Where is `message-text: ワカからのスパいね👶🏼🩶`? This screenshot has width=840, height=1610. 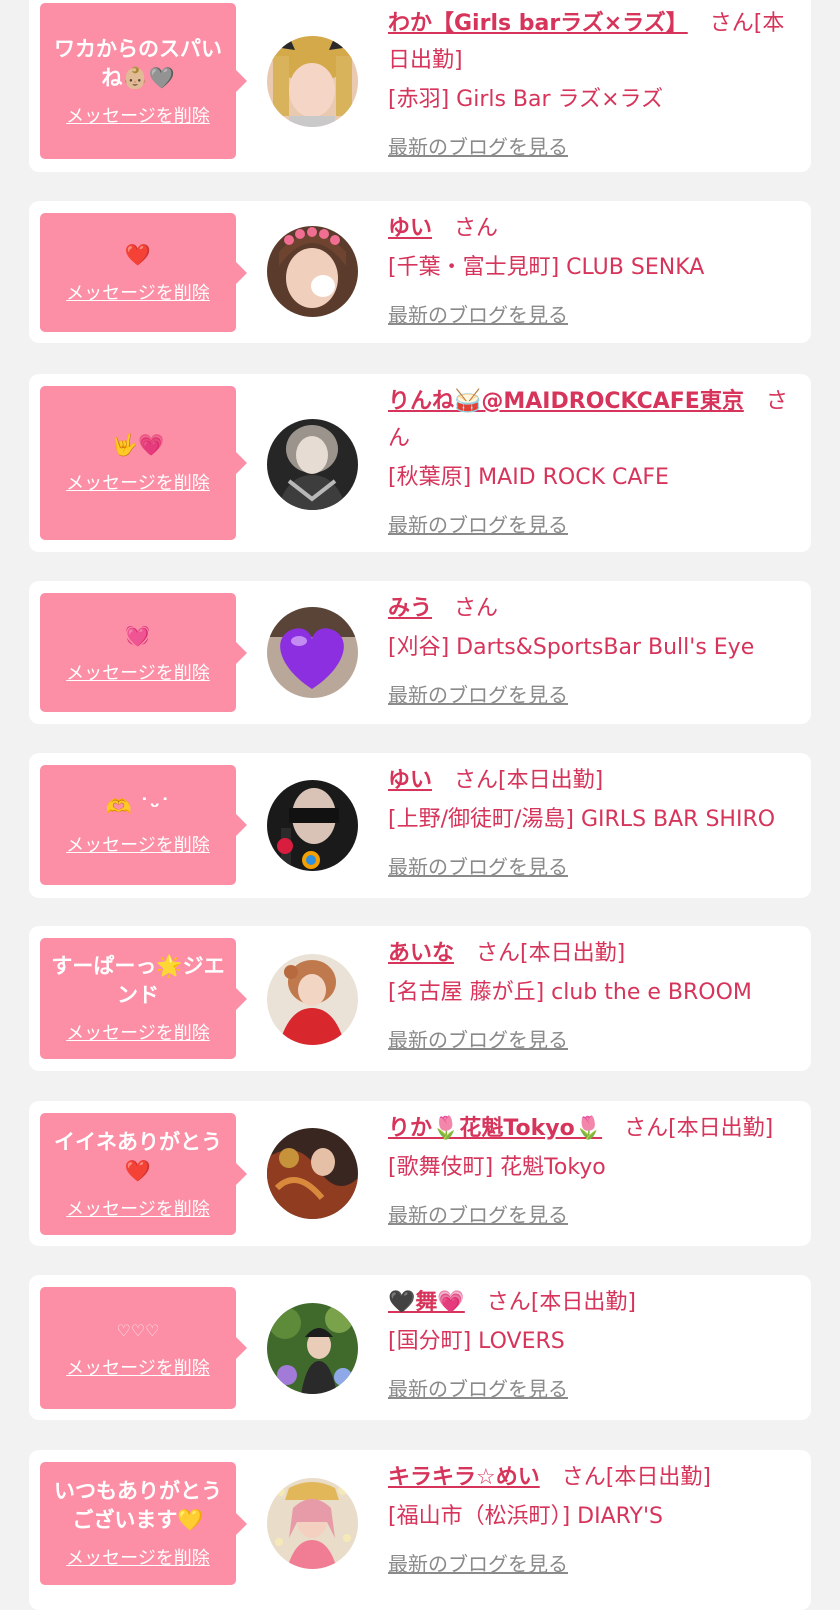 message-text: ワカからのスパいね👶🏼🩶 is located at coordinates (138, 63).